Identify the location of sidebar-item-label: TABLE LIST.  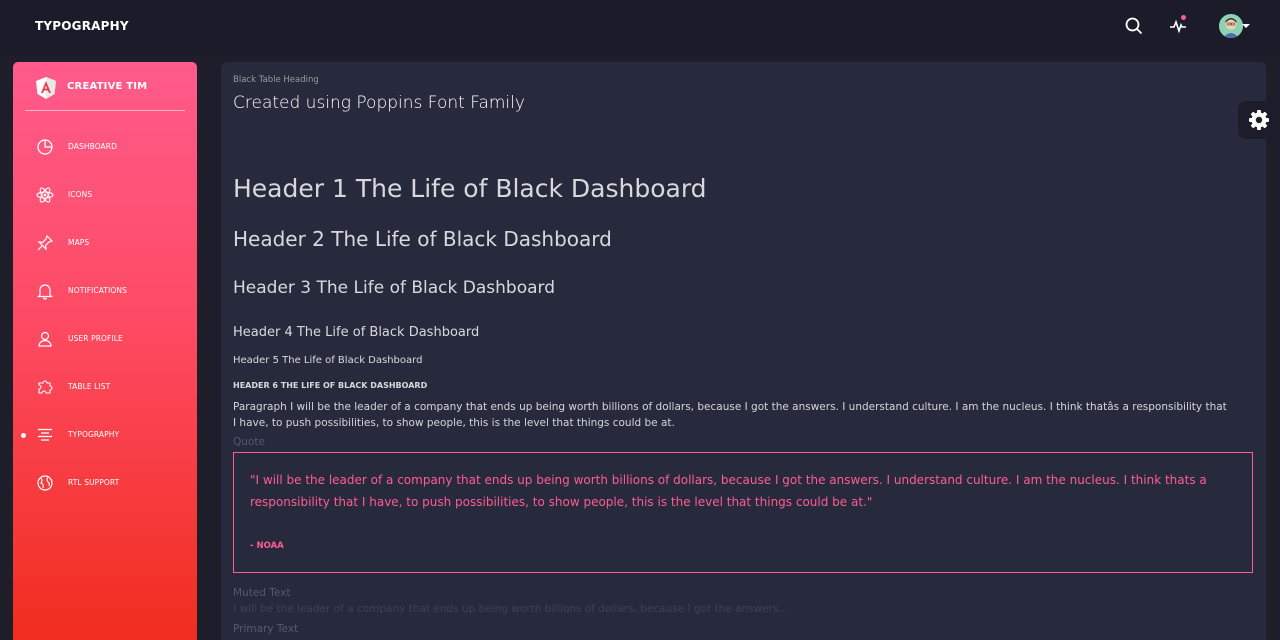
(89, 386).